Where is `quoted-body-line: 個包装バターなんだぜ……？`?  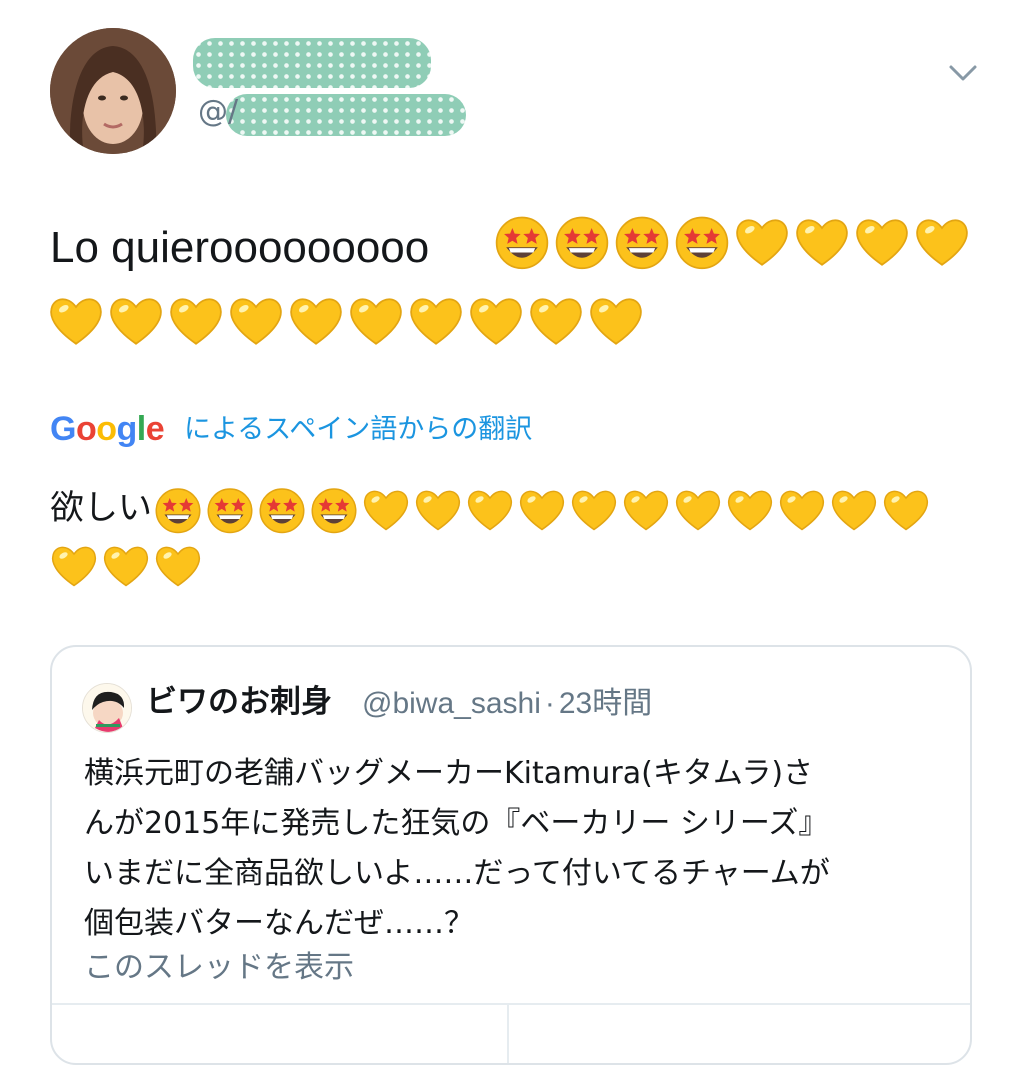
quoted-body-line: 個包装バターなんだぜ……？ is located at coordinates (279, 923).